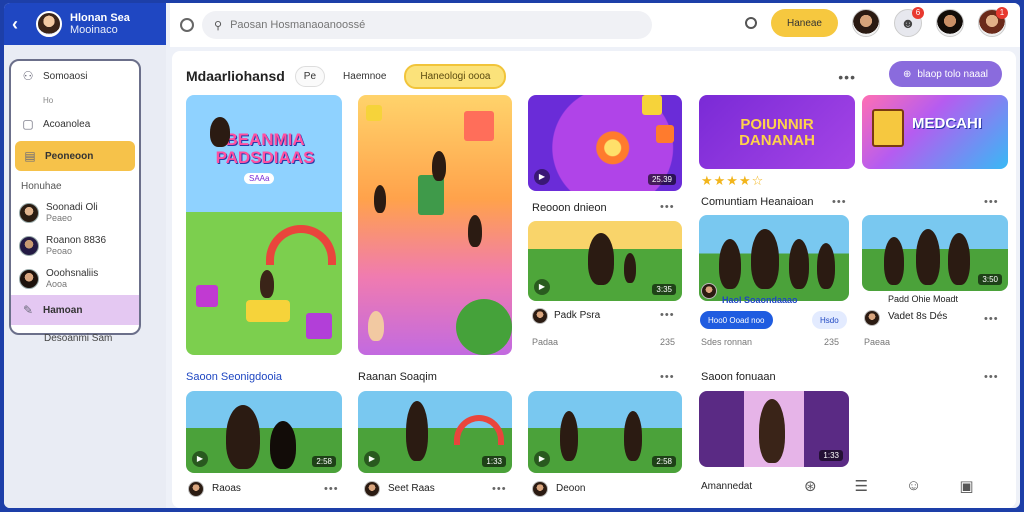 Image resolution: width=1024 pixels, height=512 pixels. What do you see at coordinates (750, 23) in the screenshot?
I see `status-icon` at bounding box center [750, 23].